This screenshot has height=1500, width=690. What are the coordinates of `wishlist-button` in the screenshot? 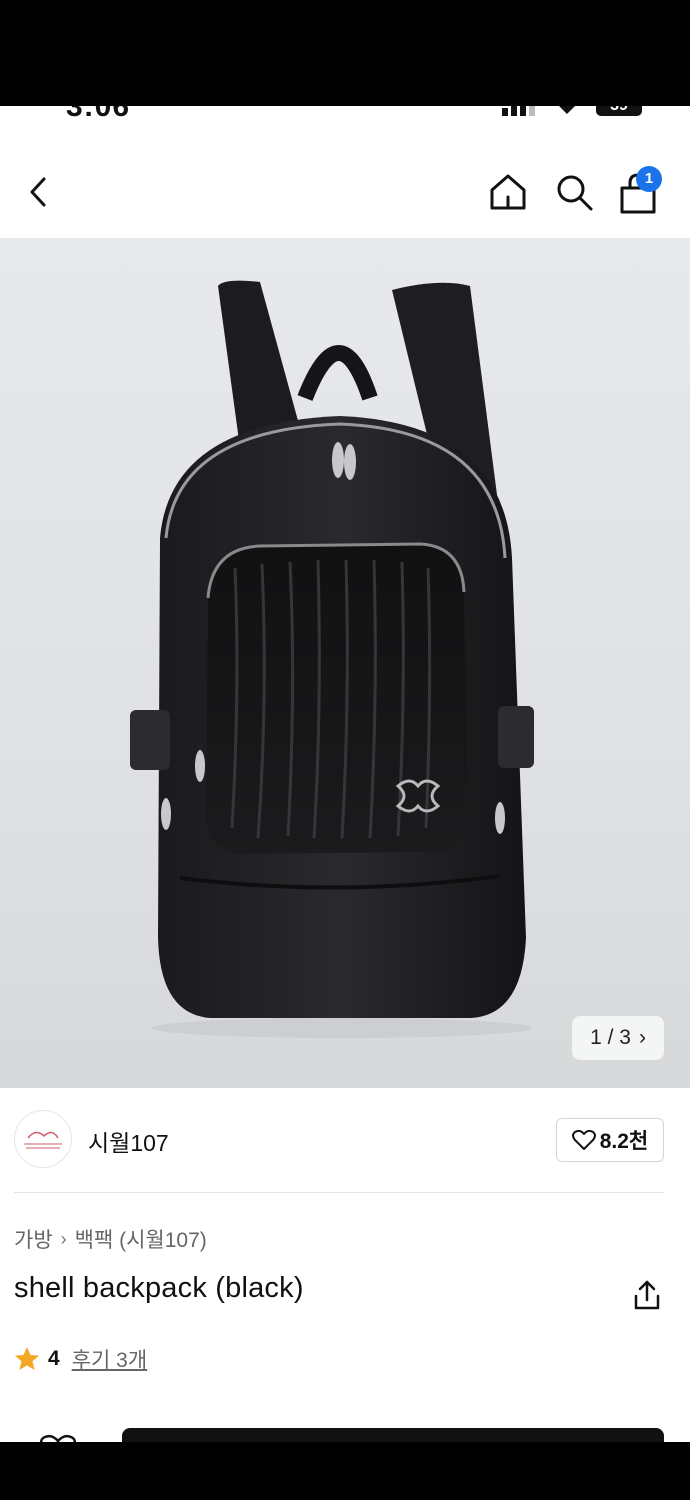 It's located at (58, 1438).